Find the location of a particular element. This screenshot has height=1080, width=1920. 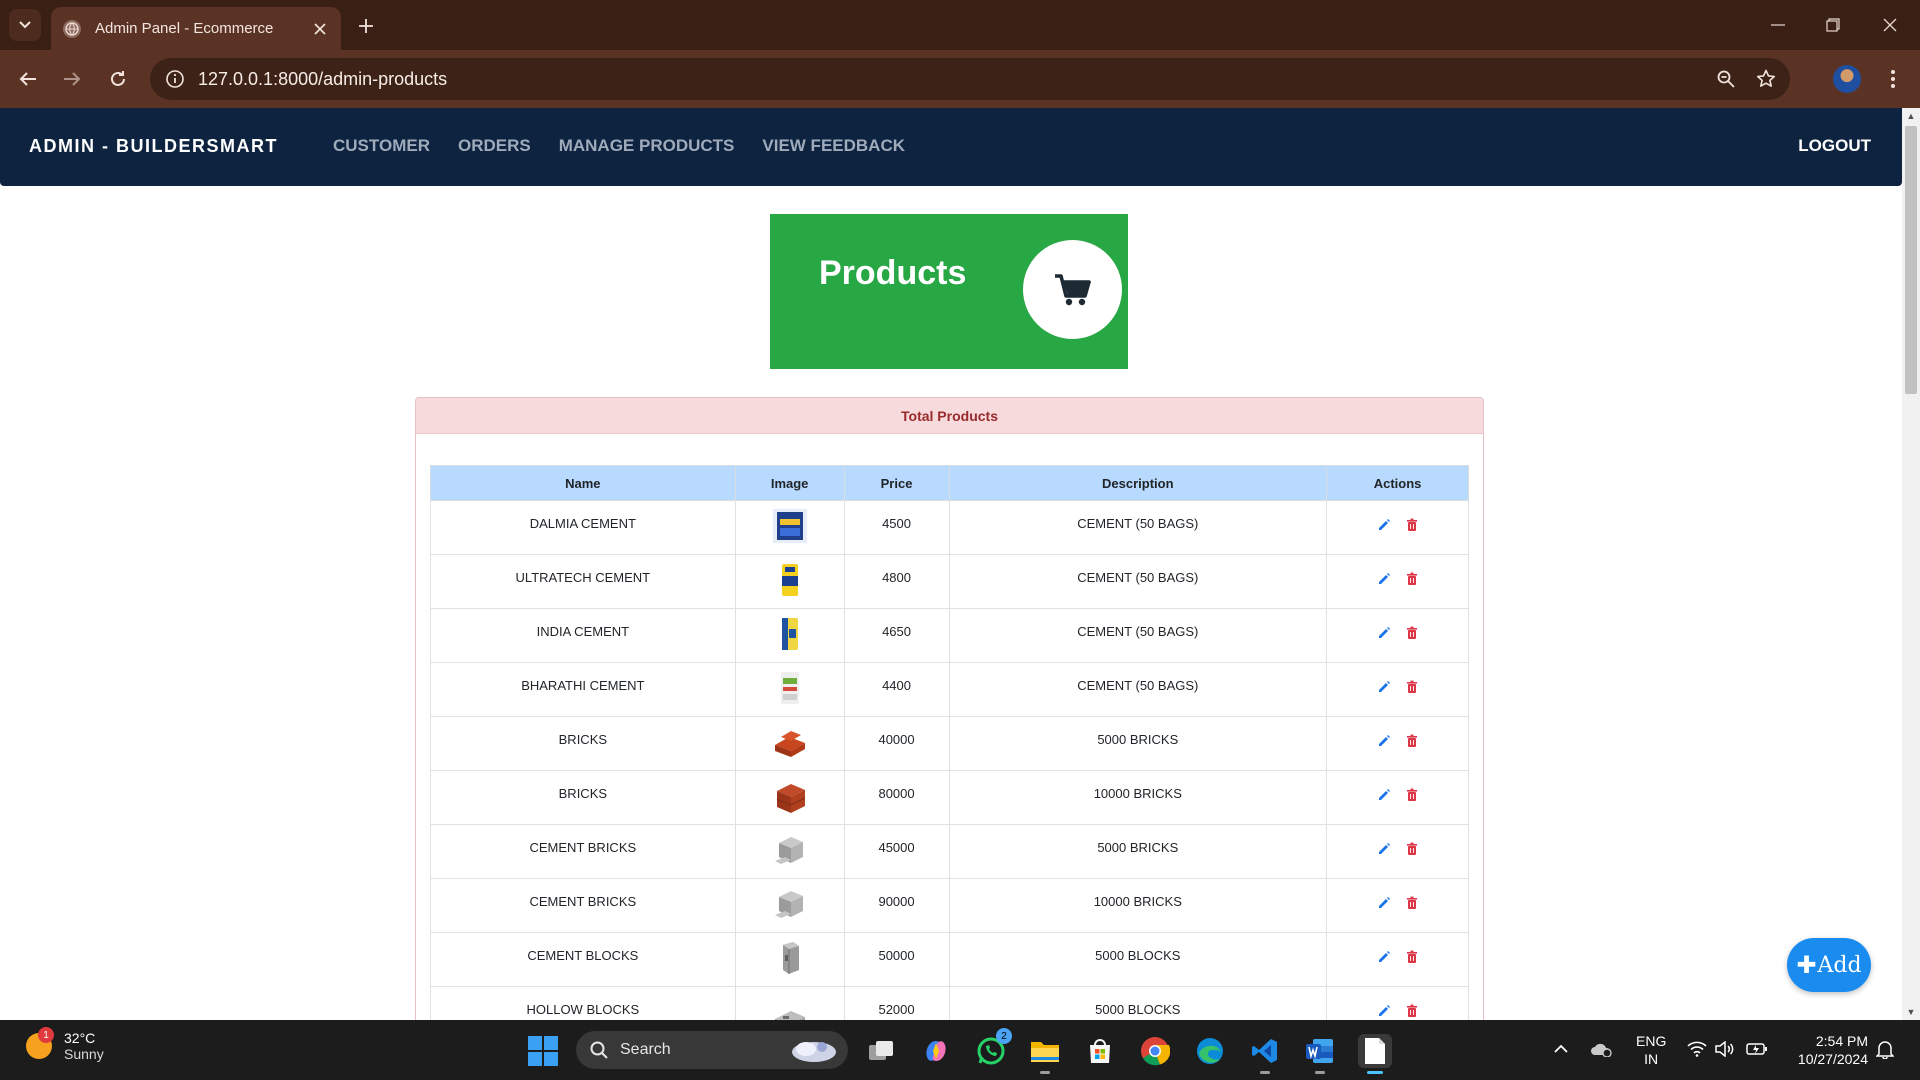

product-description: 5000 BRICKS is located at coordinates (1138, 743).